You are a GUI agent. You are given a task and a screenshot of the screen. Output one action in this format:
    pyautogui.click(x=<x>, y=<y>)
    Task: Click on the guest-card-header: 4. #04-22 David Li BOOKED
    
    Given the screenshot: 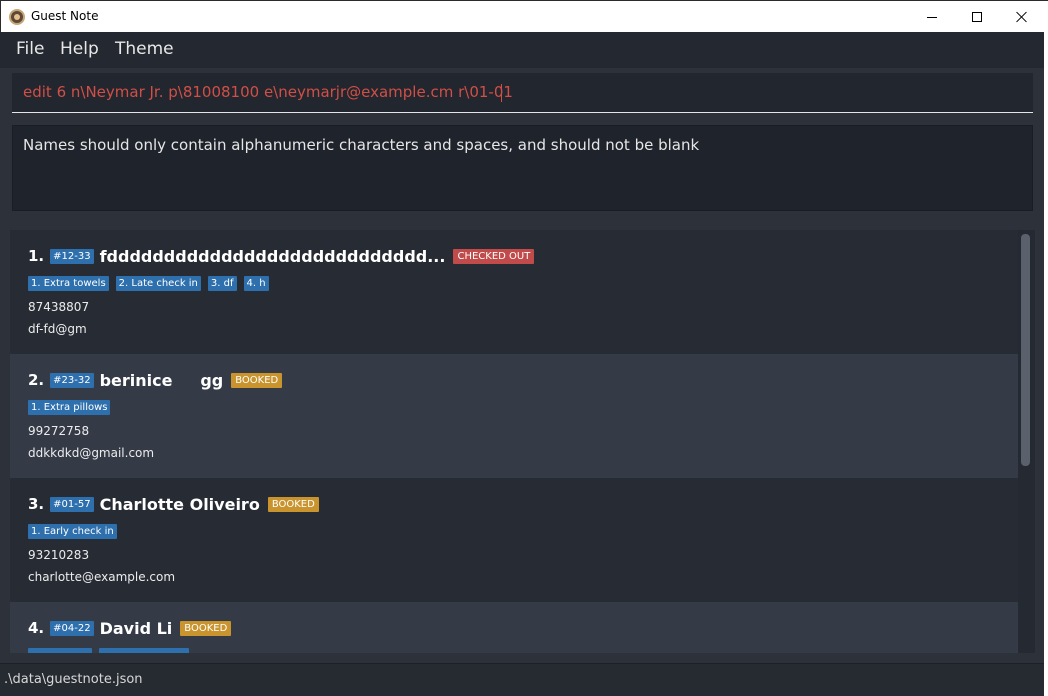 What is the action you would take?
    pyautogui.click(x=130, y=628)
    